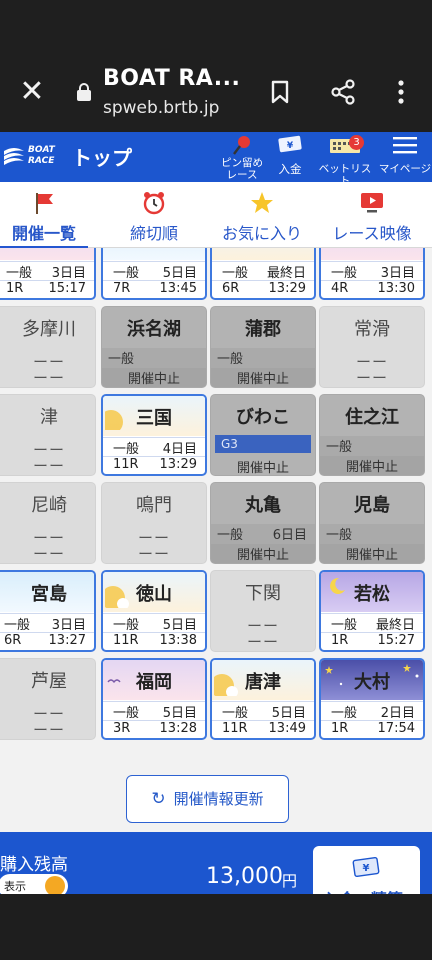 The image size is (432, 960). I want to click on venue-card-shimonoseki: 下関 ーー ーー, so click(263, 611).